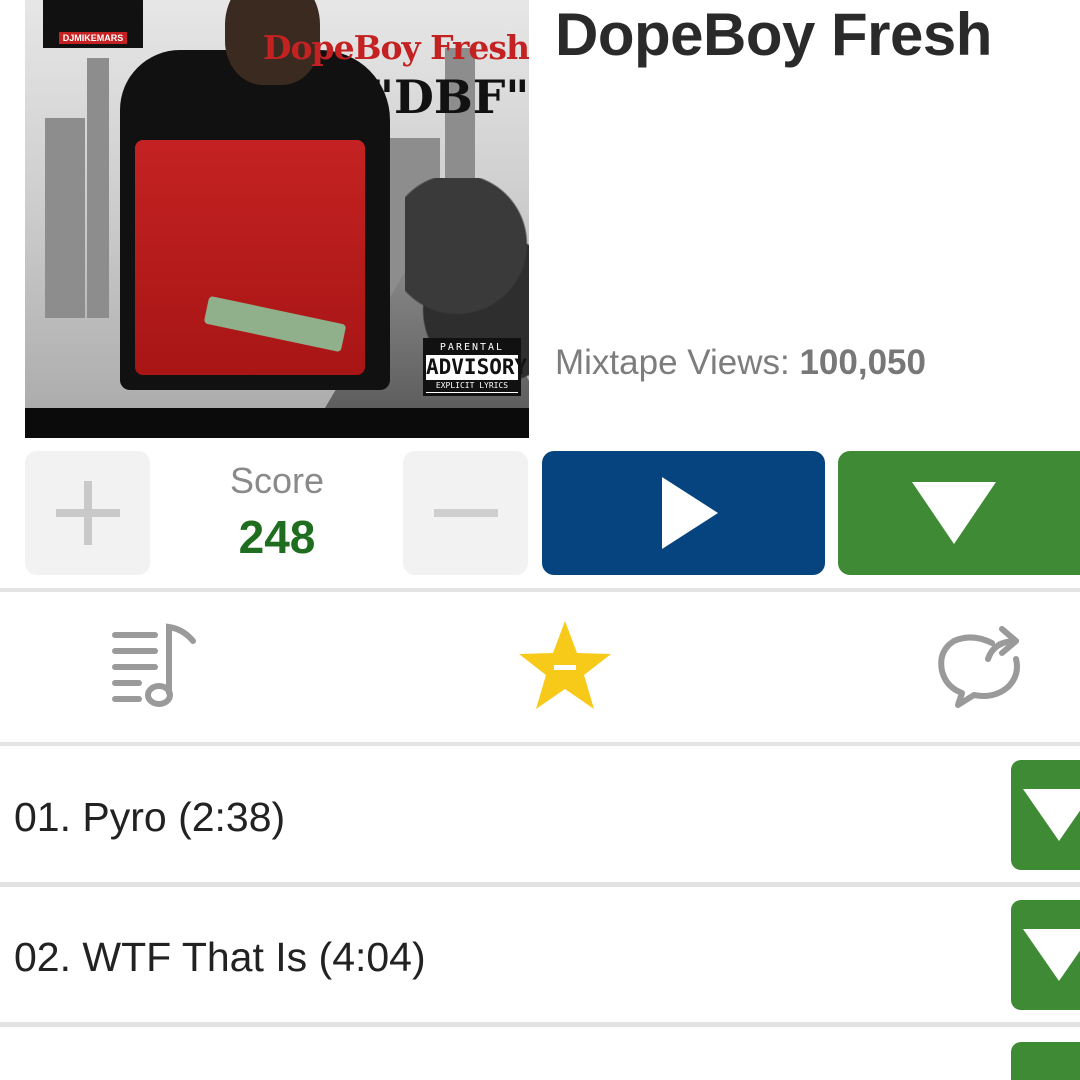 This screenshot has height=1080, width=1080. I want to click on star-icon, so click(565, 665).